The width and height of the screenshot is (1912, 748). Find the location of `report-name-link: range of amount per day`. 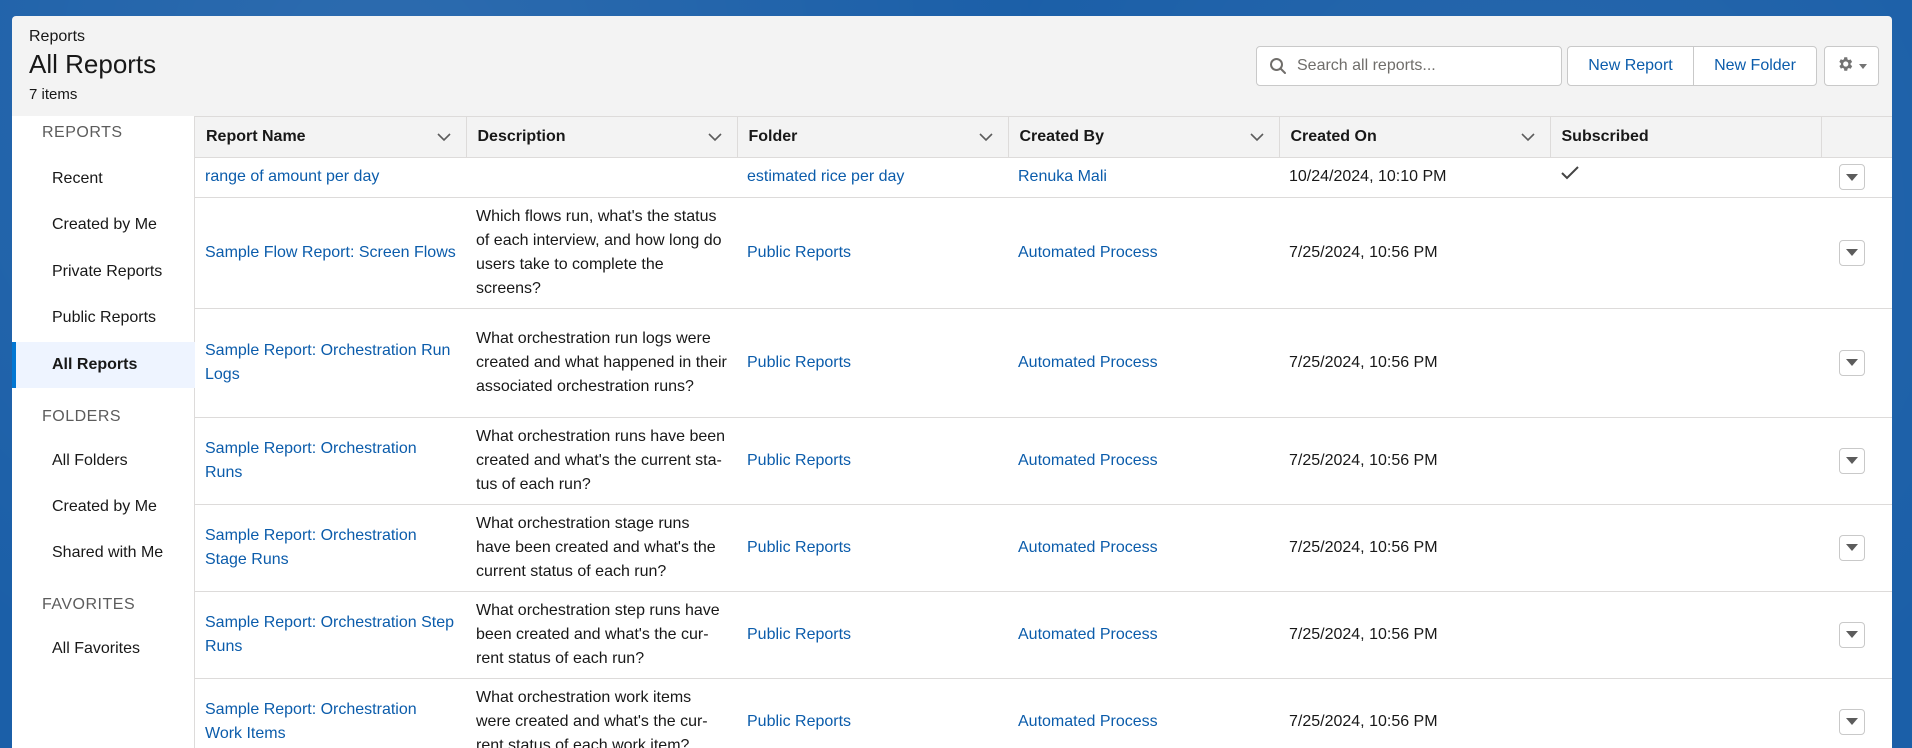

report-name-link: range of amount per day is located at coordinates (330, 177).